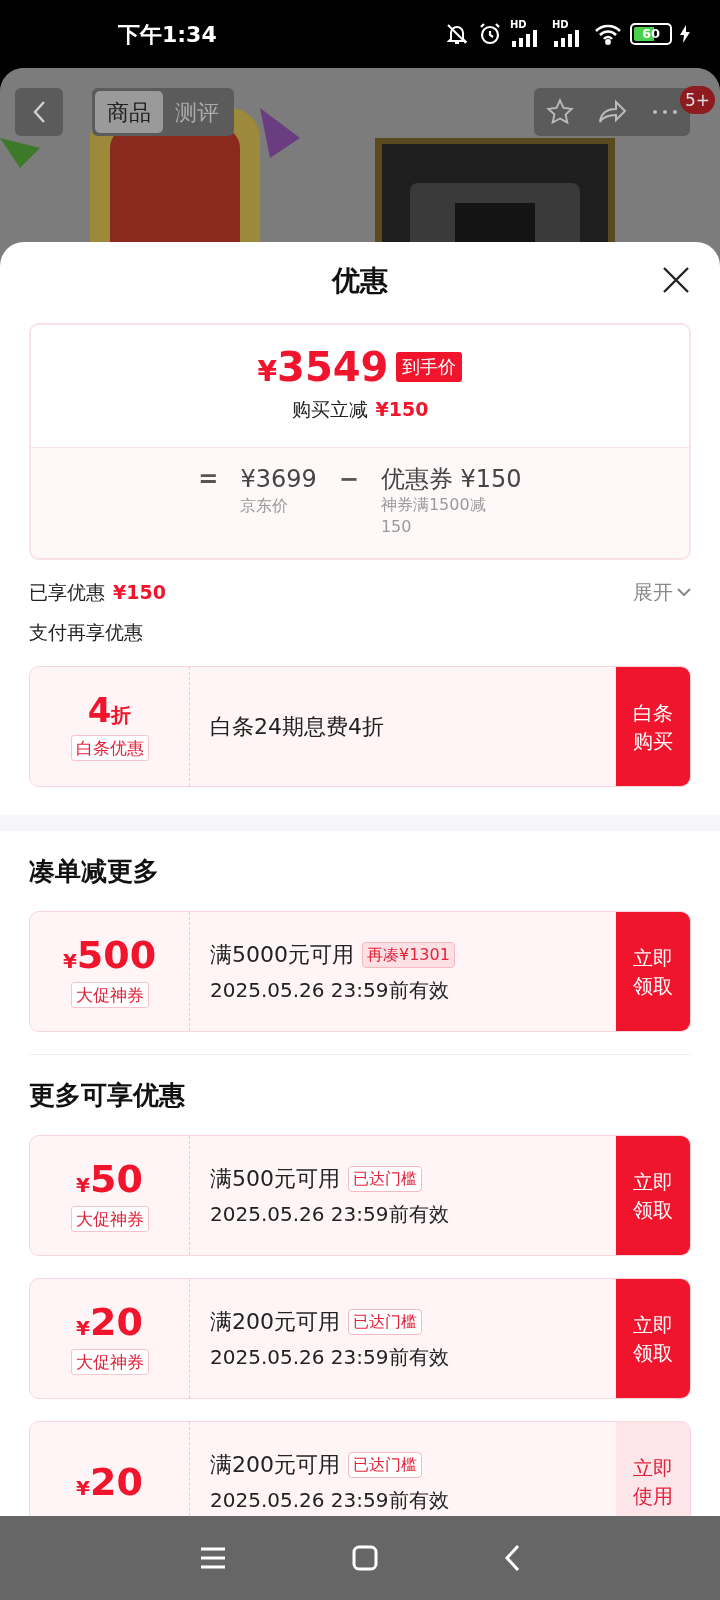  What do you see at coordinates (685, 34) in the screenshot?
I see `charging-icon` at bounding box center [685, 34].